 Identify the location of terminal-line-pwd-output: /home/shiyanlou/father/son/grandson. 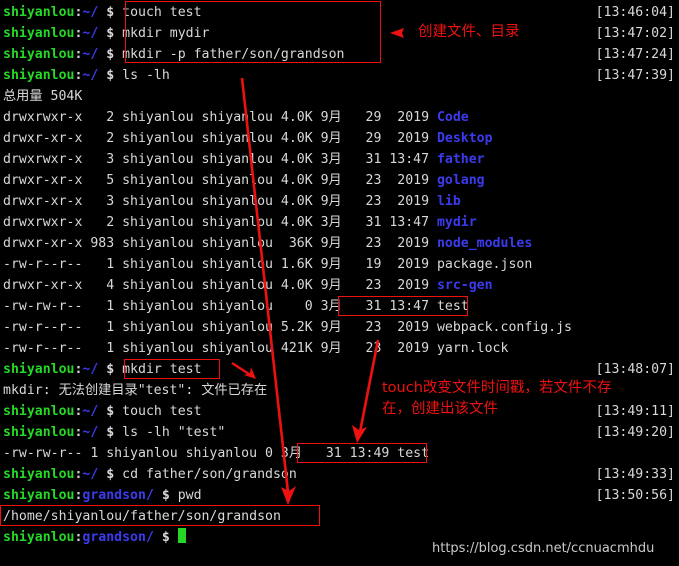
(142, 516).